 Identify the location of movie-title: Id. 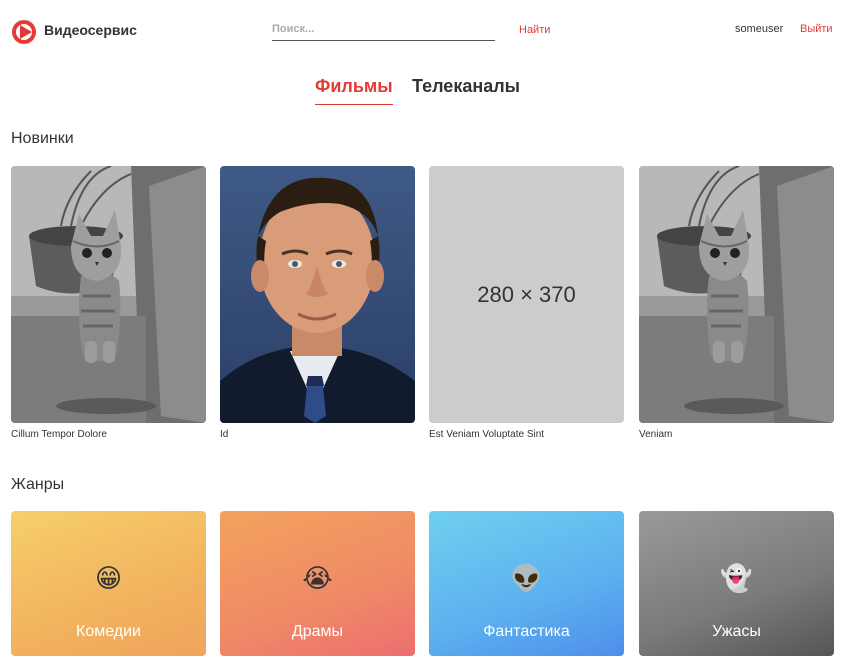
(317, 434).